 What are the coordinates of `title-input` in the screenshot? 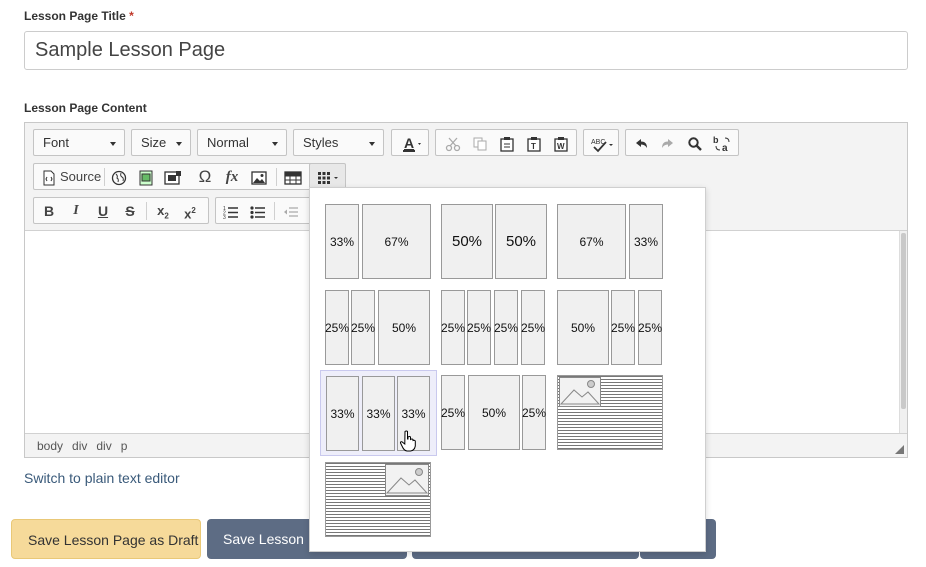 It's located at (466, 50).